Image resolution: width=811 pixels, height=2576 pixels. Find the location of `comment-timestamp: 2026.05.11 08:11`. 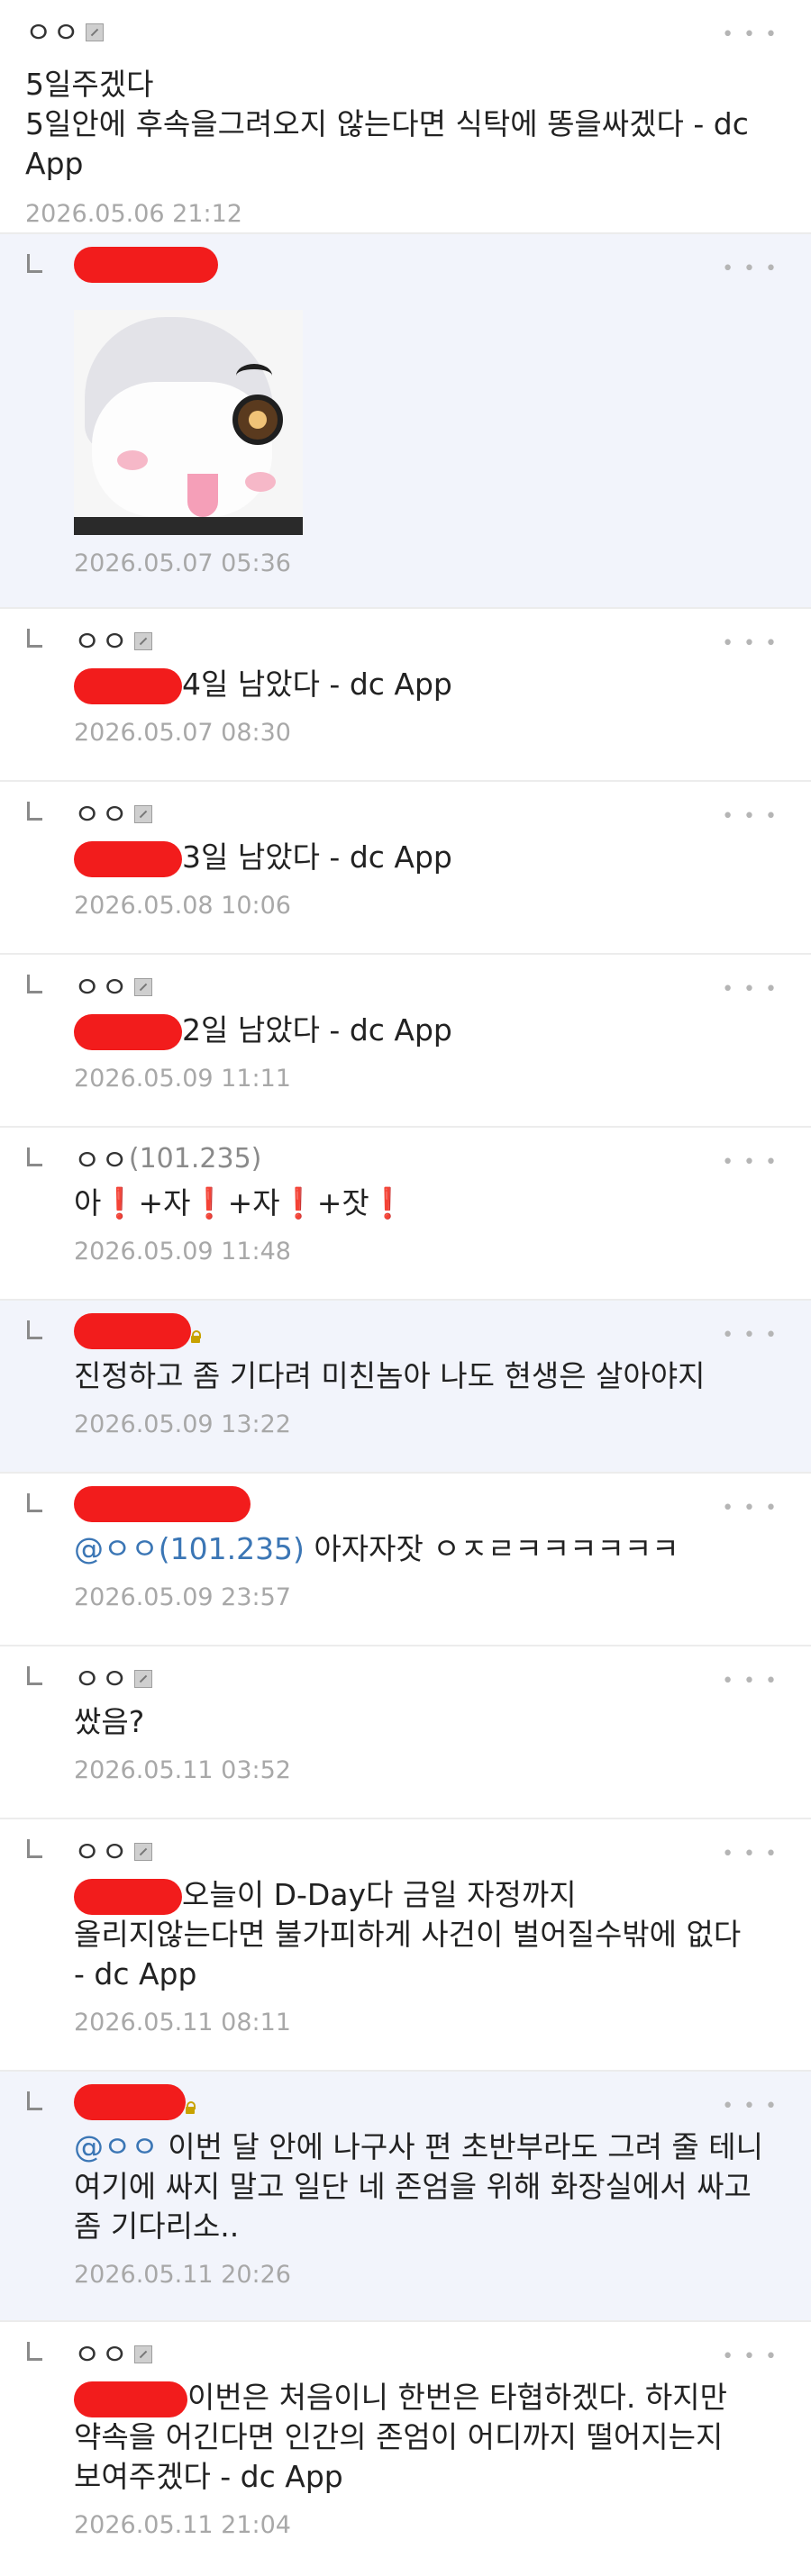

comment-timestamp: 2026.05.11 08:11 is located at coordinates (182, 2022).